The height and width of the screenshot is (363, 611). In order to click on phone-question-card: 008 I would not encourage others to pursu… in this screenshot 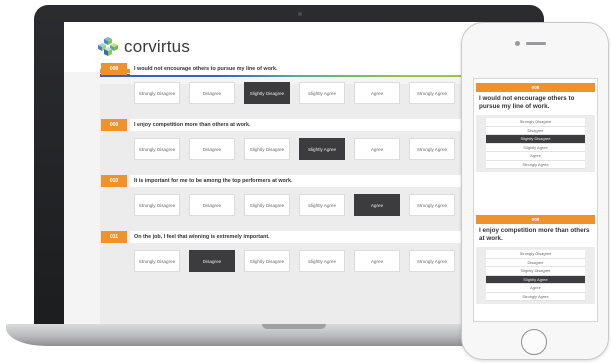, I will do `click(535, 127)`.